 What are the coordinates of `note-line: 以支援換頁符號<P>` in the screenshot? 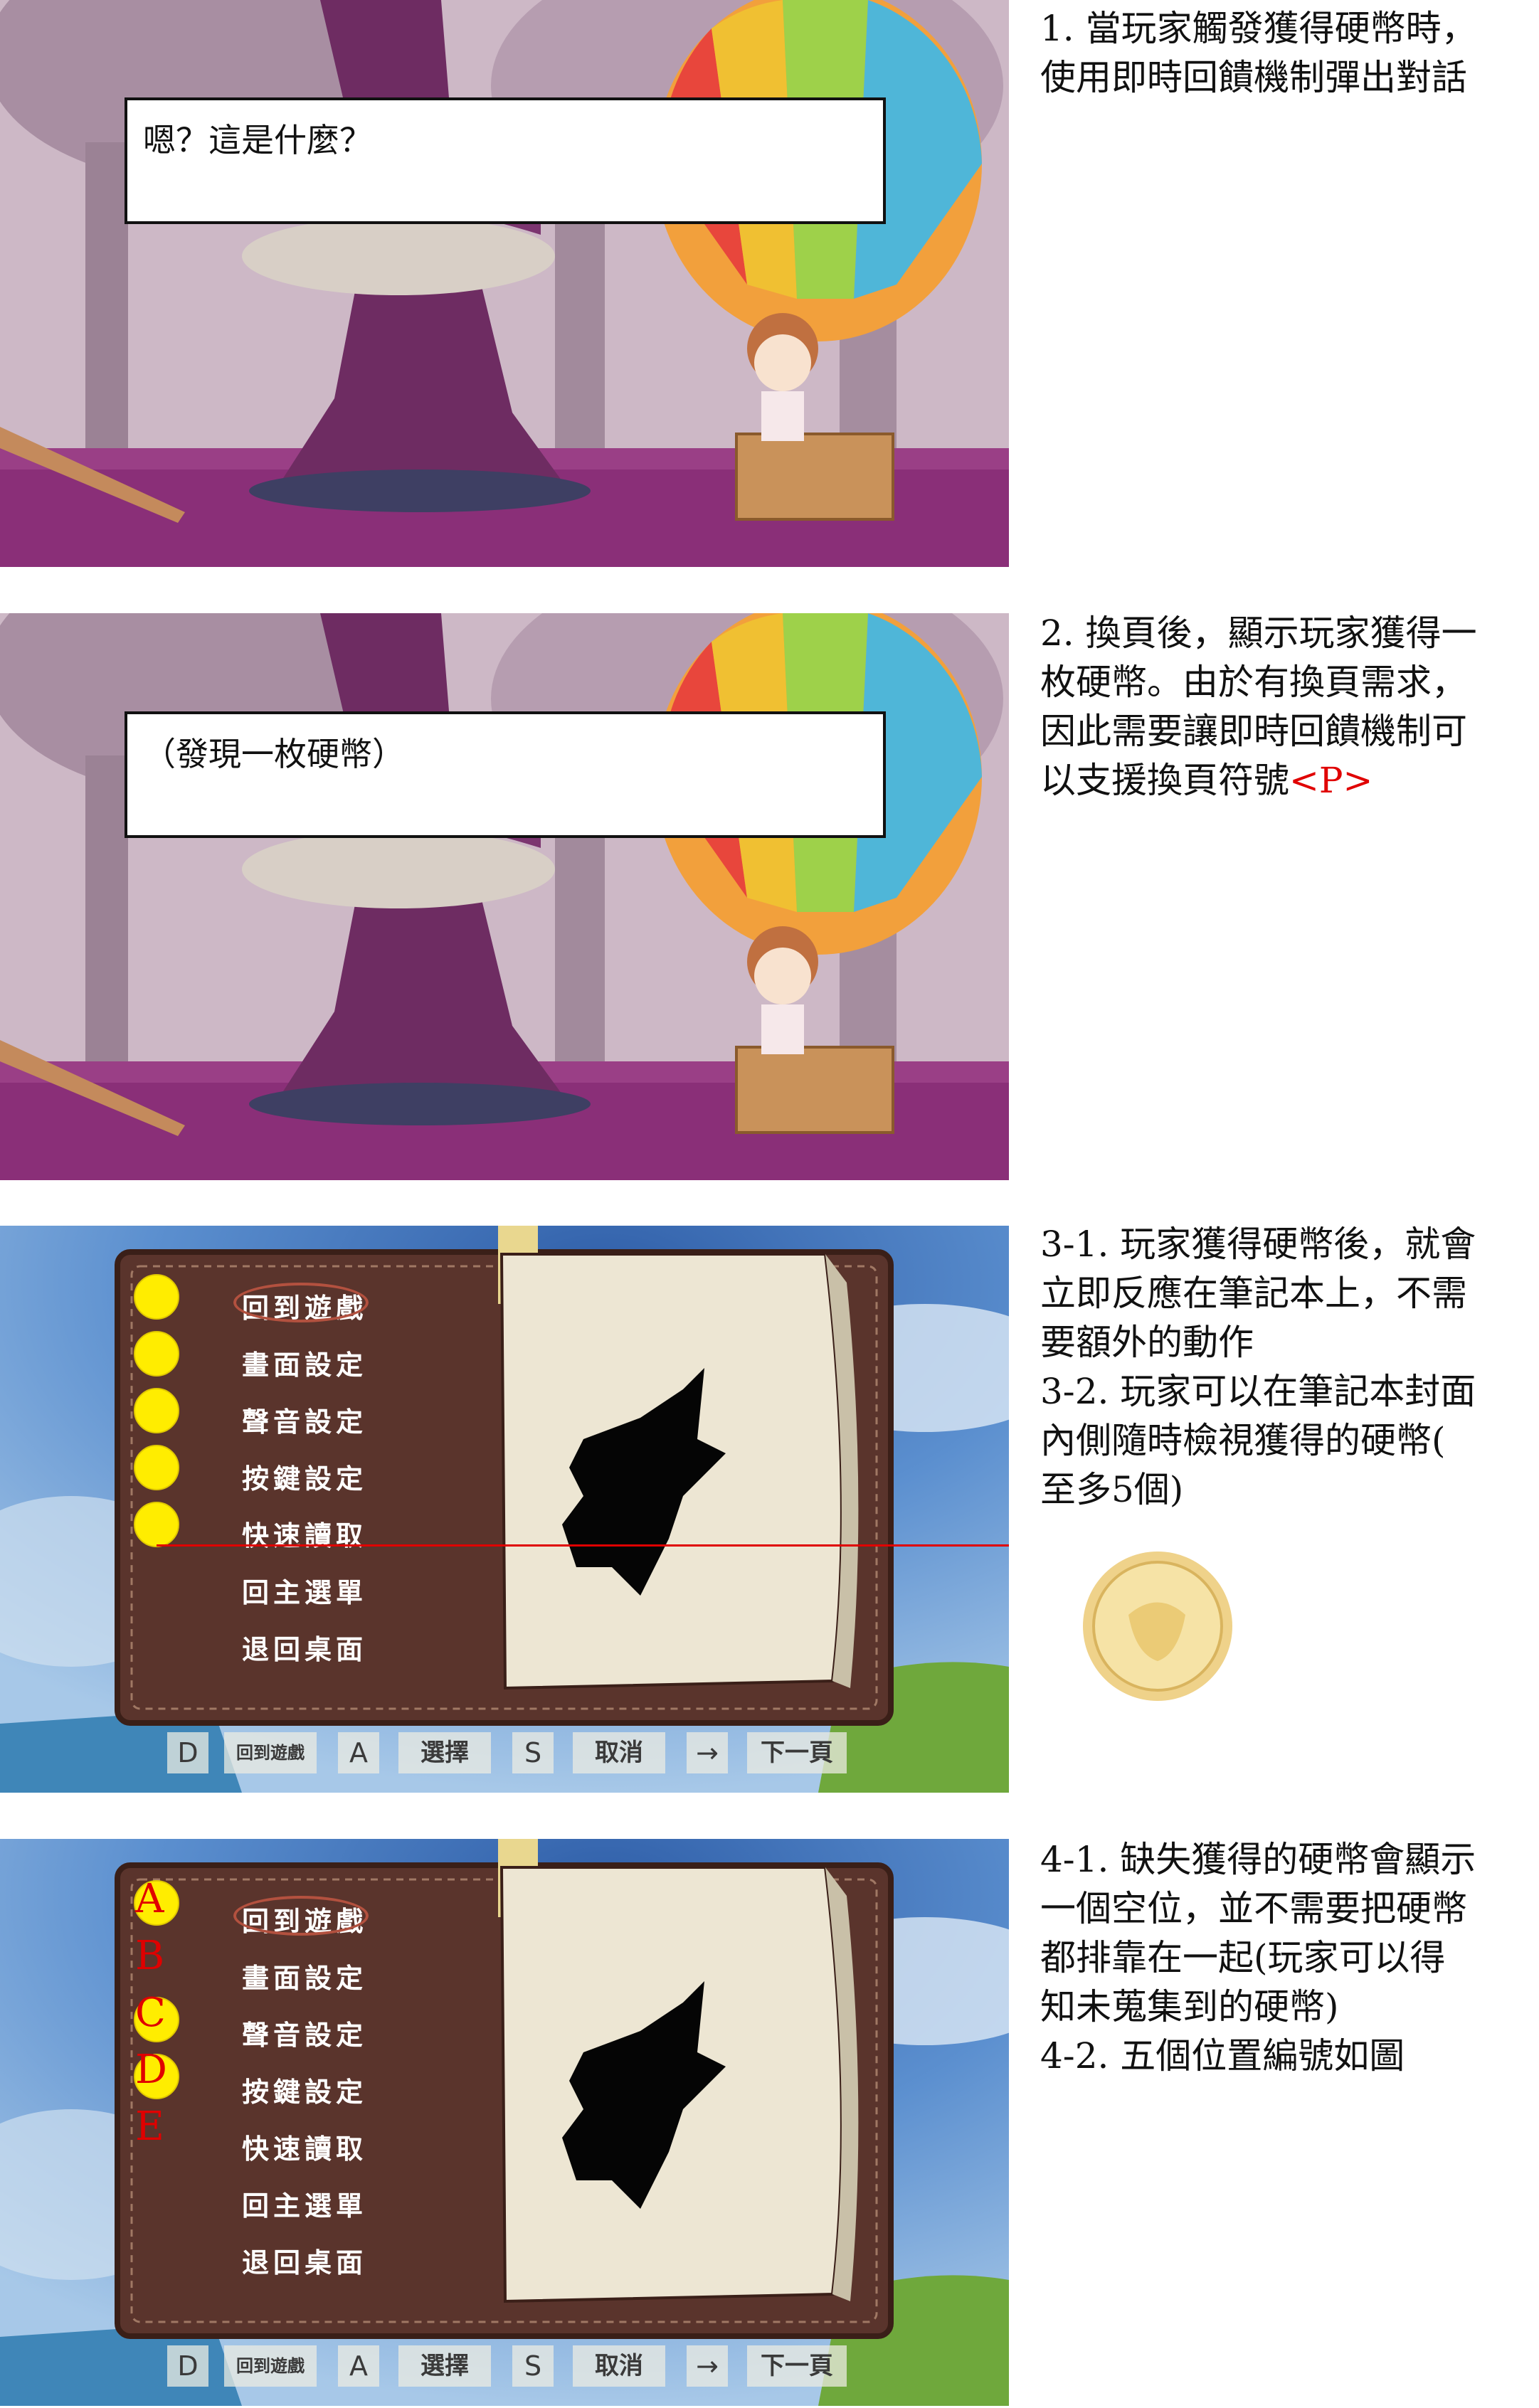 It's located at (1285, 780).